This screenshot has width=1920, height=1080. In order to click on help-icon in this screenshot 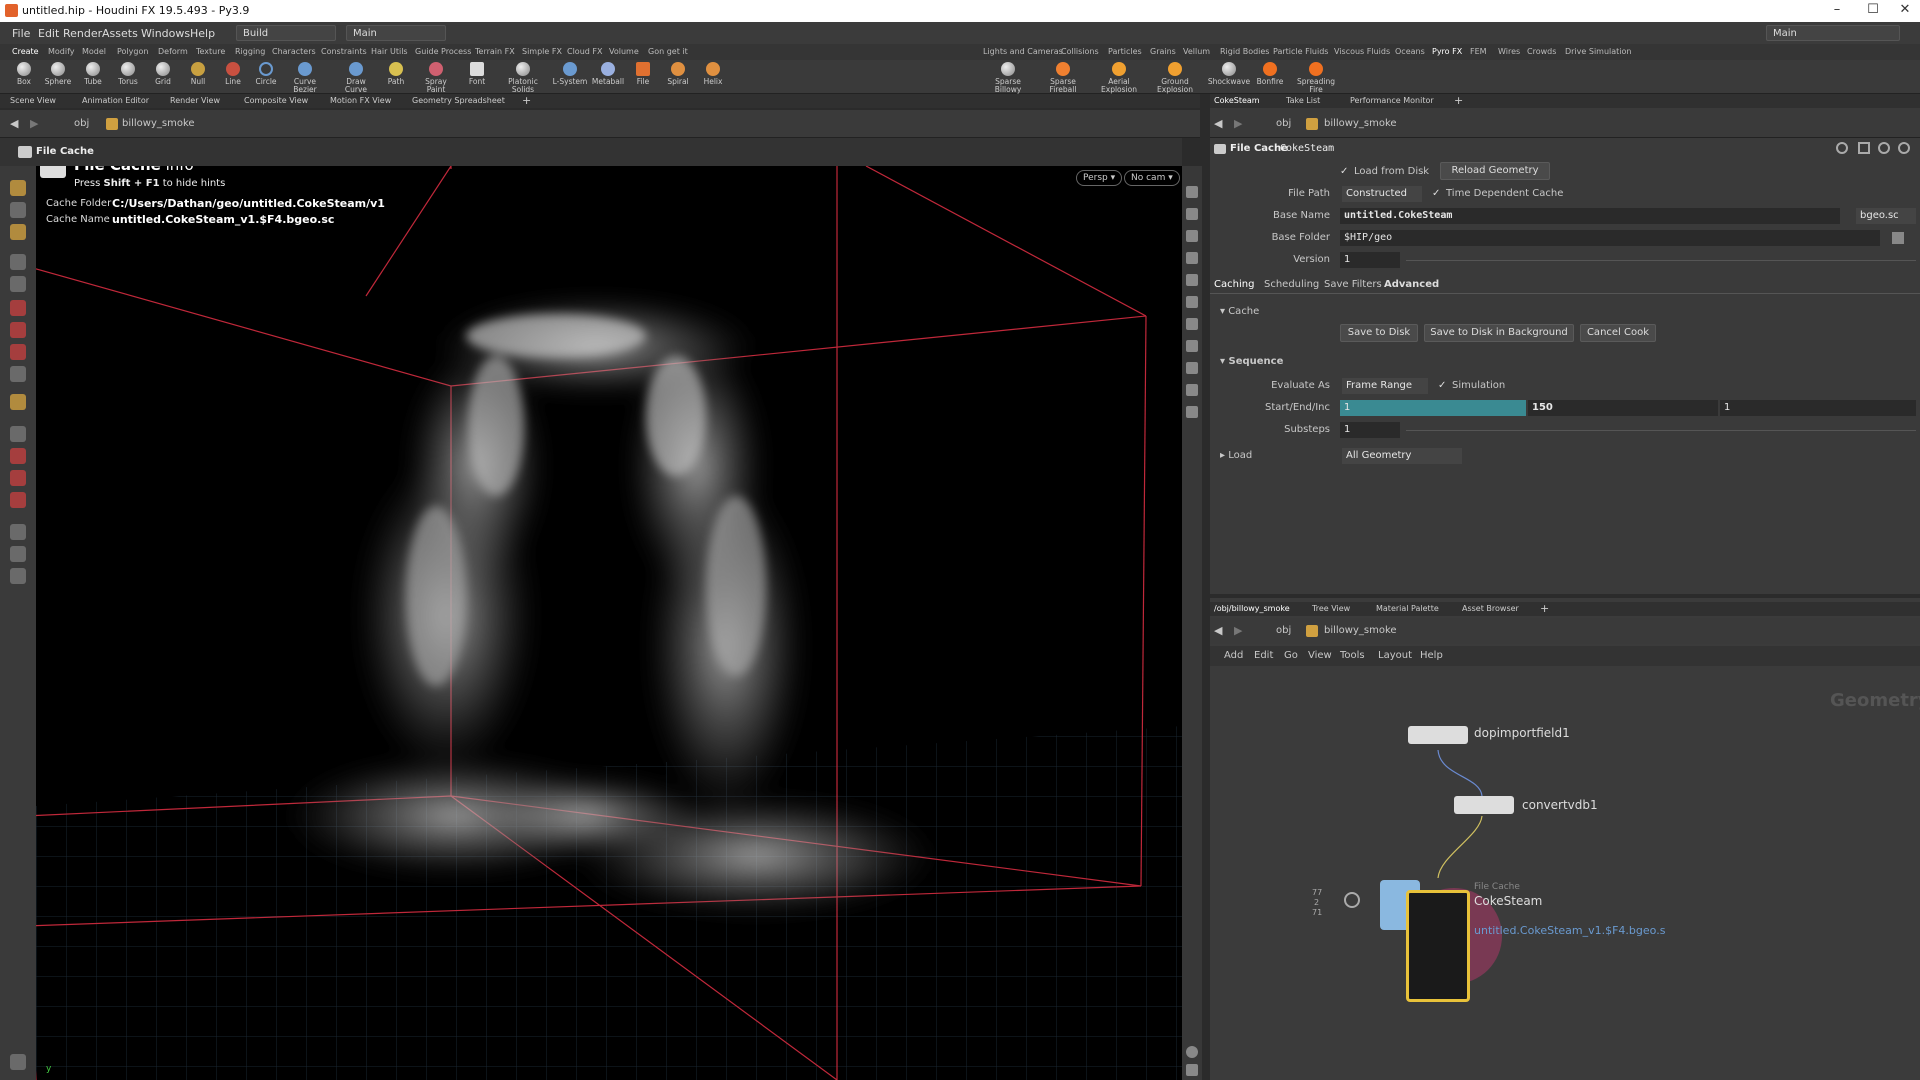, I will do `click(1864, 148)`.